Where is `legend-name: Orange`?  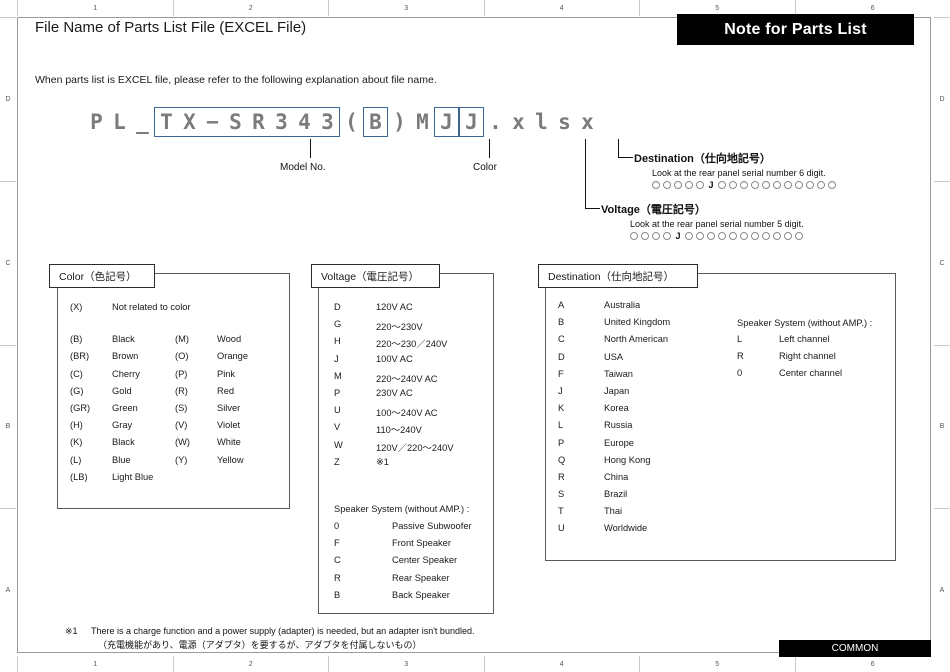 legend-name: Orange is located at coordinates (233, 356).